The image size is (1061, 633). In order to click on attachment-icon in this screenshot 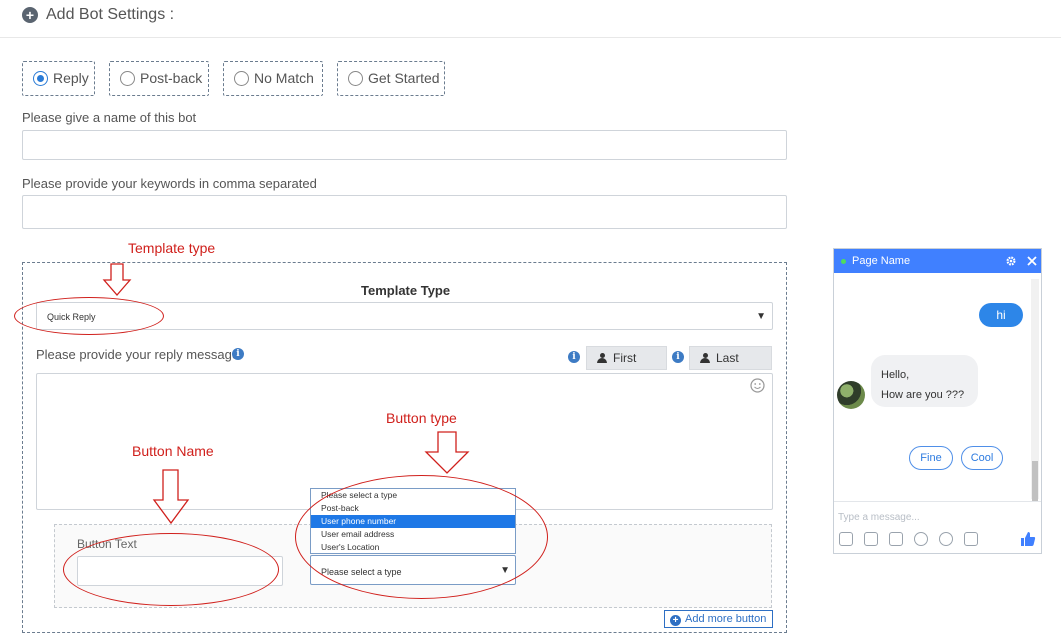, I will do `click(946, 539)`.